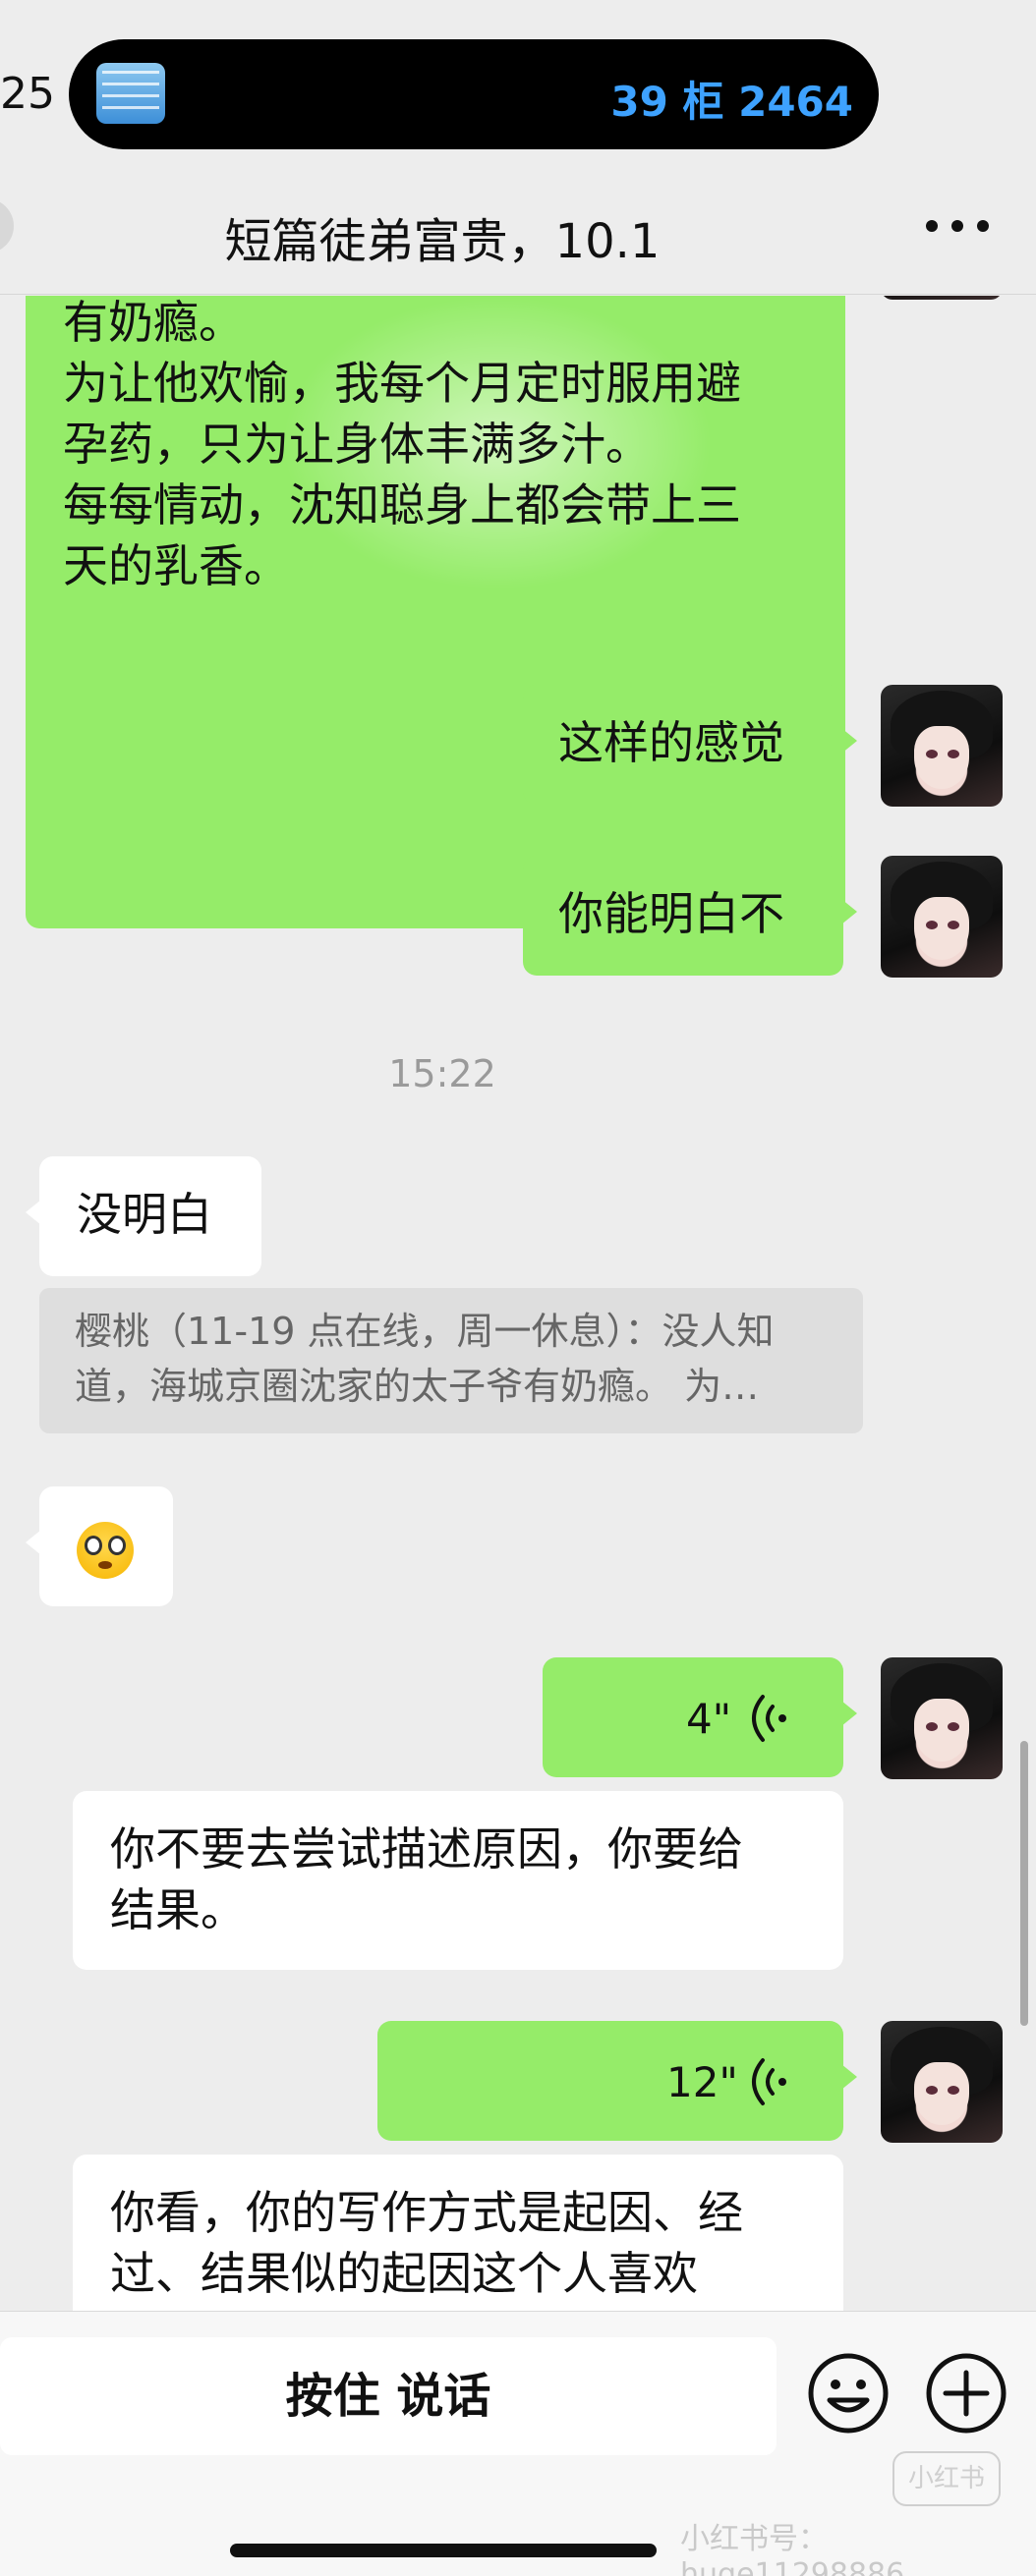  I want to click on message-line: 天的乳香。, so click(176, 565).